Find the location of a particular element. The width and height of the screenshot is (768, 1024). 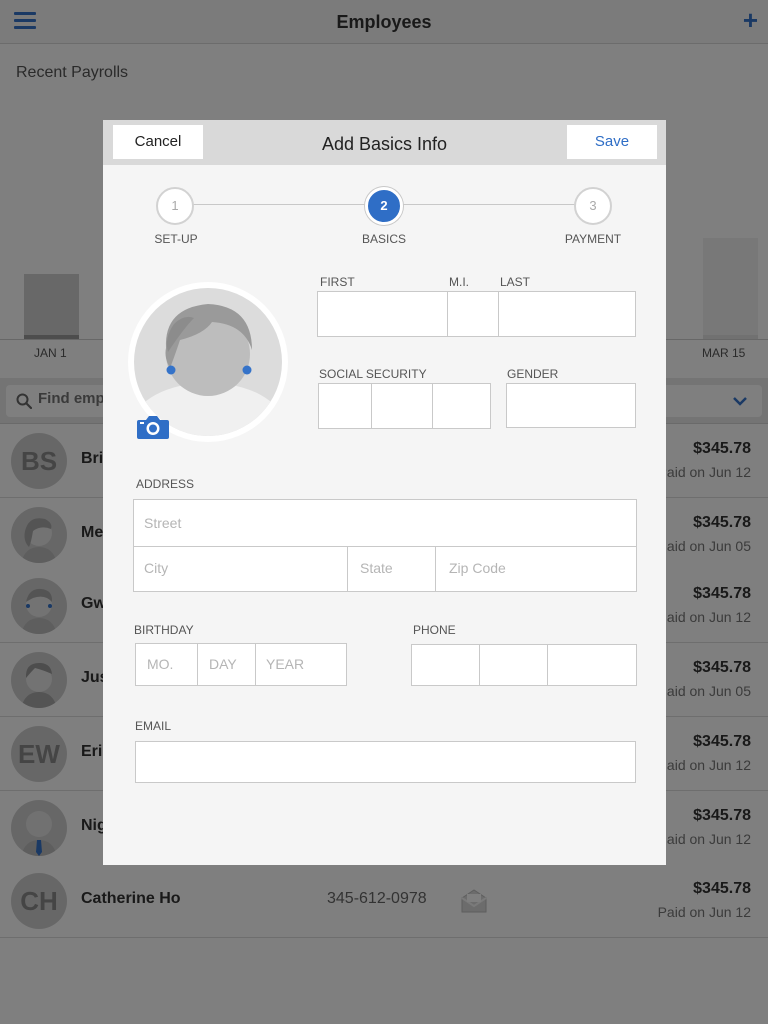

gender-field is located at coordinates (571, 405).